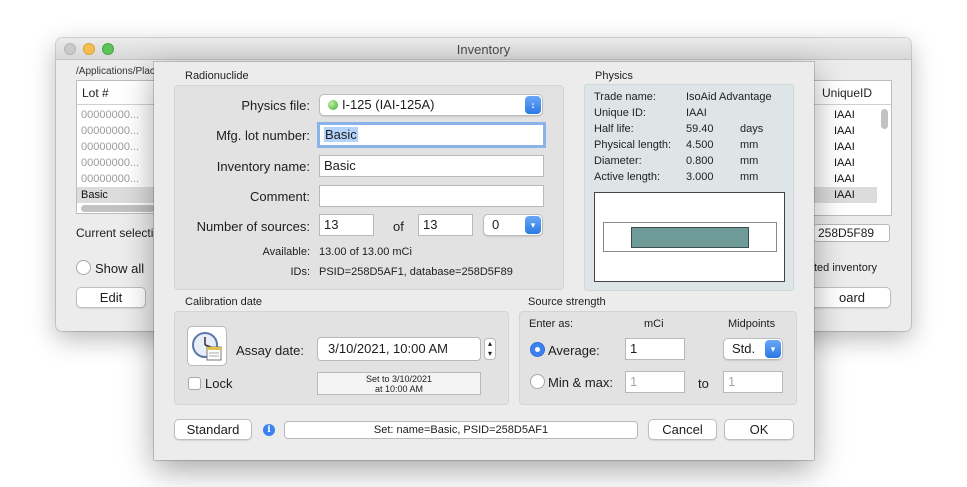  Describe the element at coordinates (341, 134) in the screenshot. I see `mfg-lot-value: Basic` at that location.